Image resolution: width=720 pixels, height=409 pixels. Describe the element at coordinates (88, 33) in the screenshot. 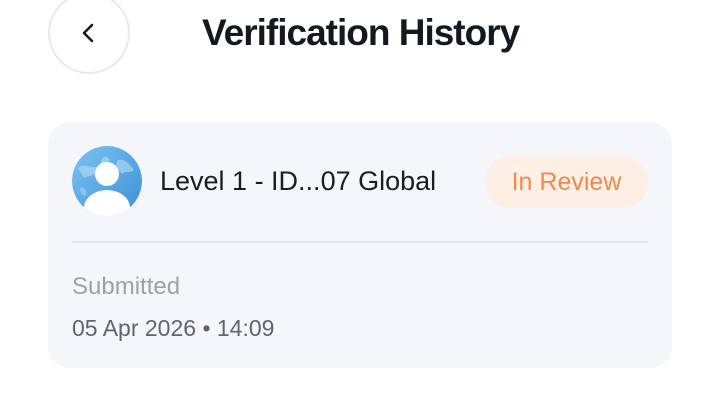

I see `chevron-left-icon` at that location.